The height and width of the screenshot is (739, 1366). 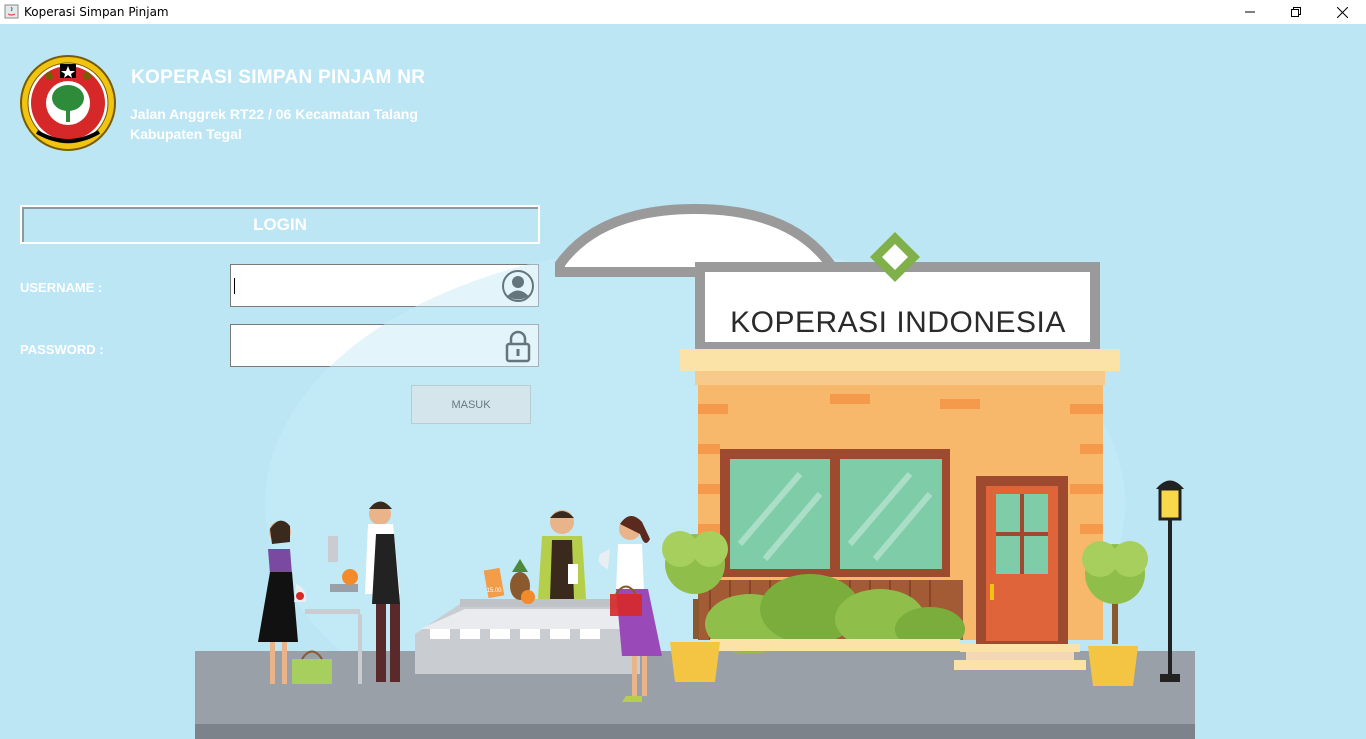 I want to click on close-icon, so click(x=1342, y=12).